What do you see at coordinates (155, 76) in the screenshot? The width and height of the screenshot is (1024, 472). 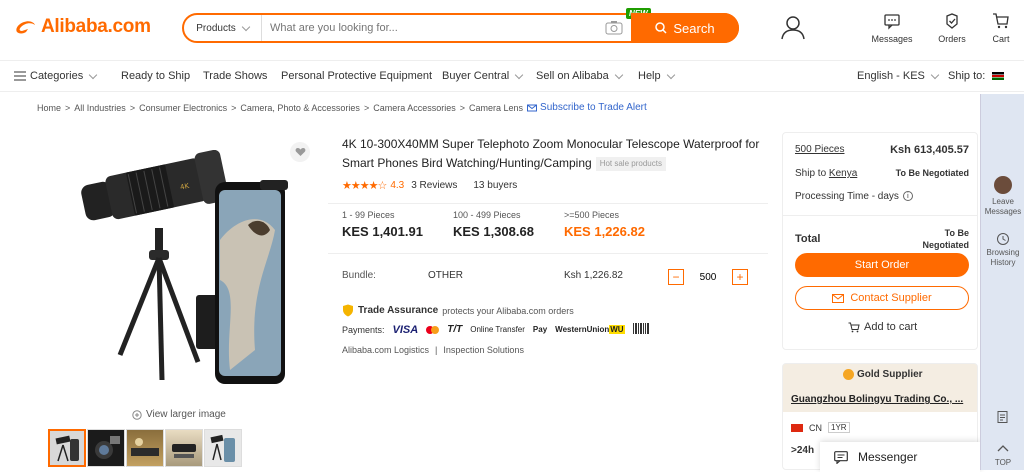 I see `nav-ready-to-ship: Ready to Ship` at bounding box center [155, 76].